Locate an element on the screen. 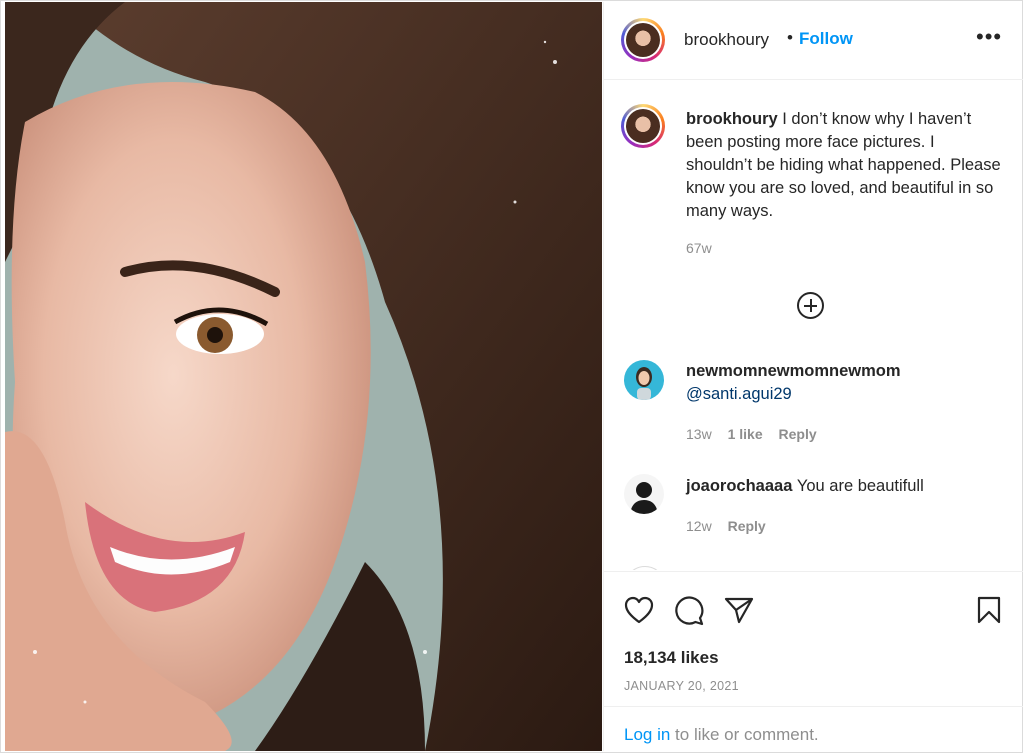 Image resolution: width=1023 pixels, height=753 pixels. comment-text: You are beautifull is located at coordinates (860, 486).